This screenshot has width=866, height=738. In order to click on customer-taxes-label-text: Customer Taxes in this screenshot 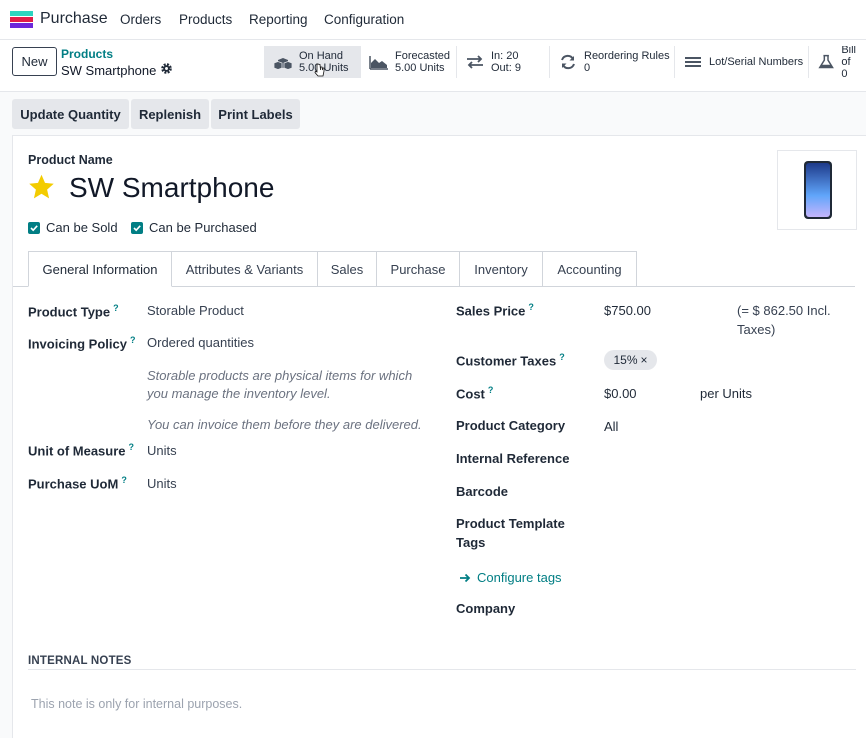, I will do `click(506, 361)`.